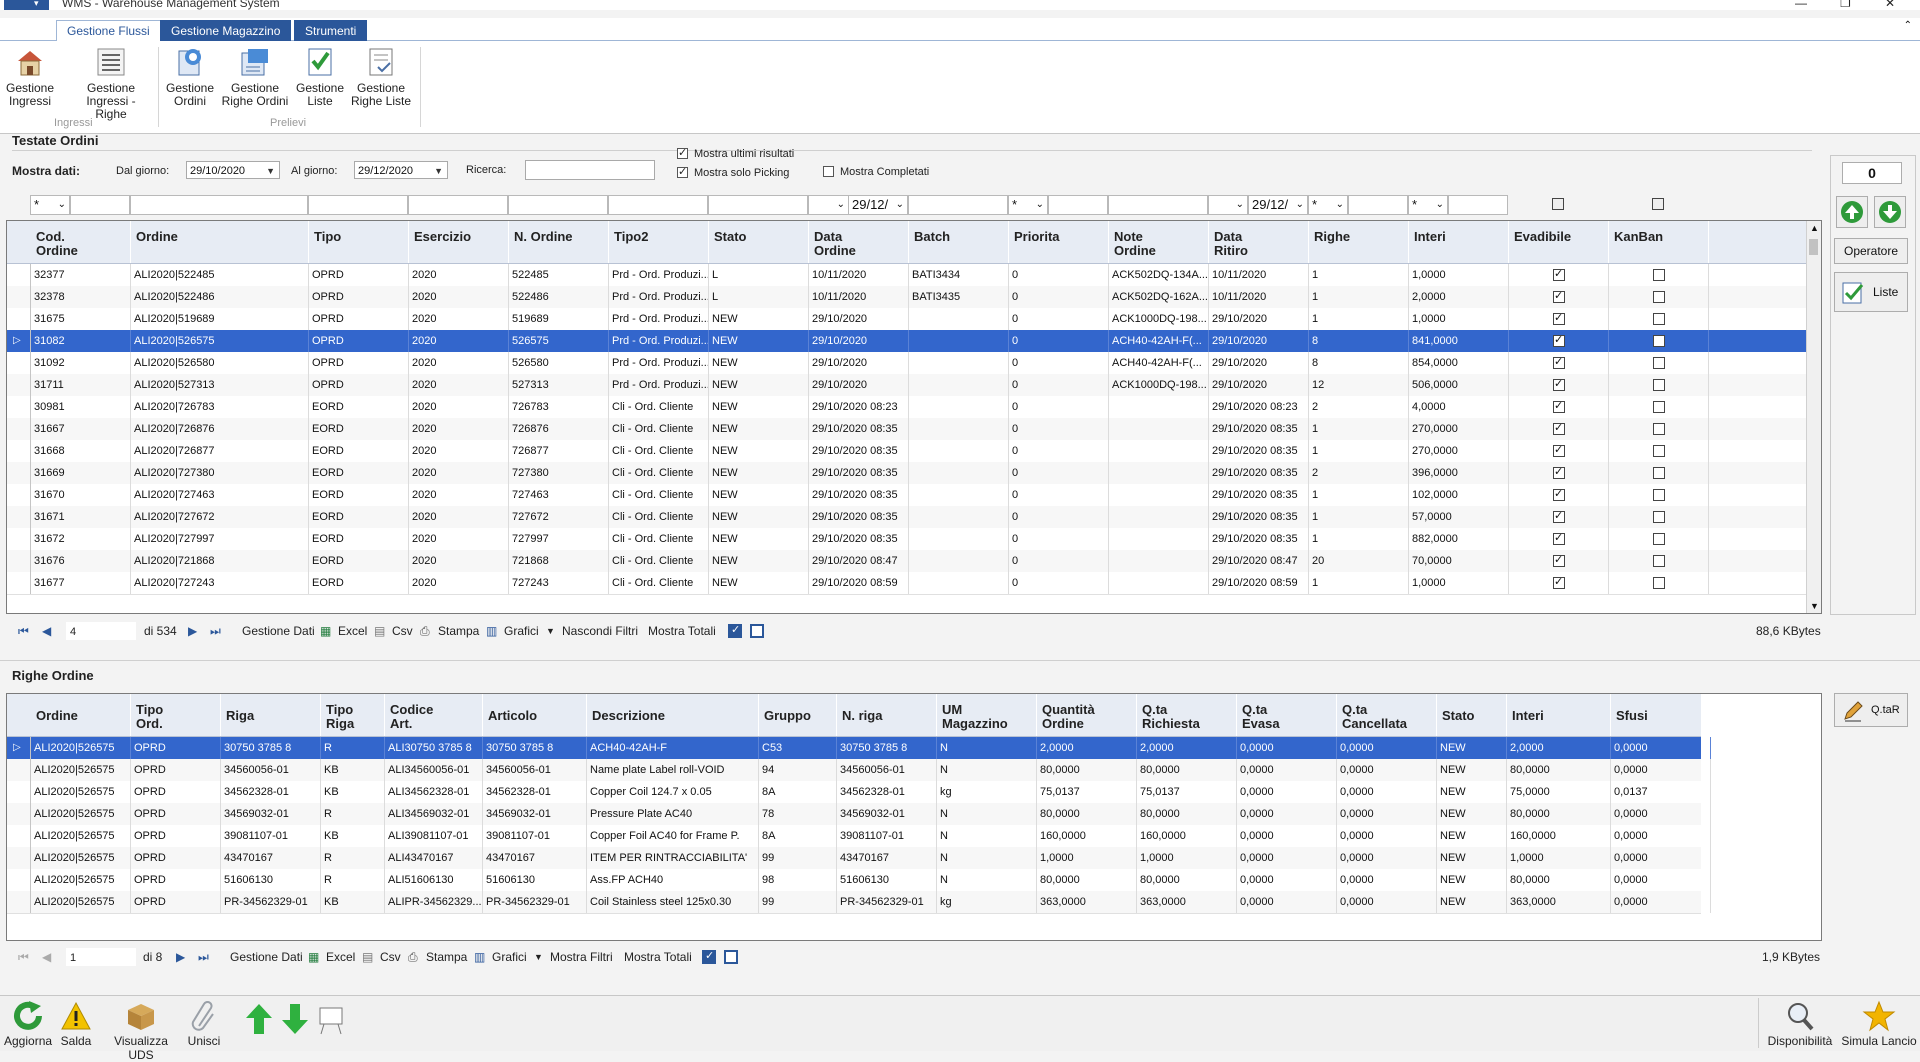 The image size is (1920, 1062). Describe the element at coordinates (1287, 715) in the screenshot. I see `column-header-qta-evasa: Q.ta Evasa` at that location.